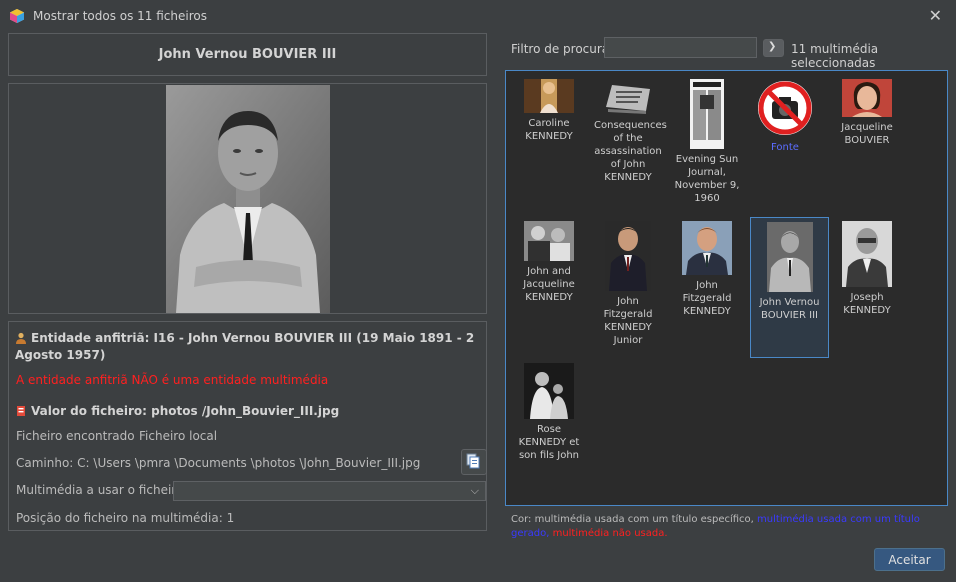 This screenshot has width=956, height=582. I want to click on copy-icon, so click(473, 461).